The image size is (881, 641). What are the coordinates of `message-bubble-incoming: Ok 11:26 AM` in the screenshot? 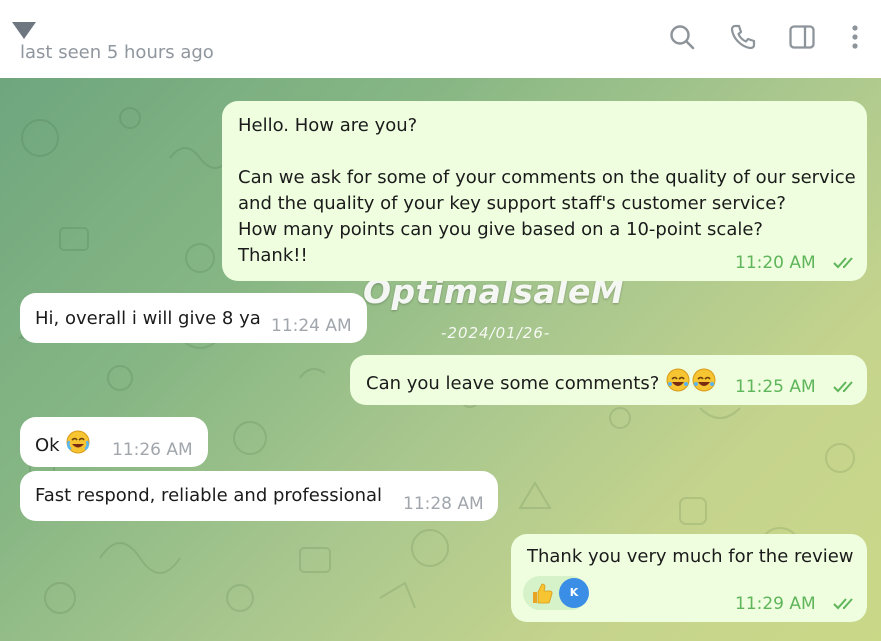 It's located at (114, 442).